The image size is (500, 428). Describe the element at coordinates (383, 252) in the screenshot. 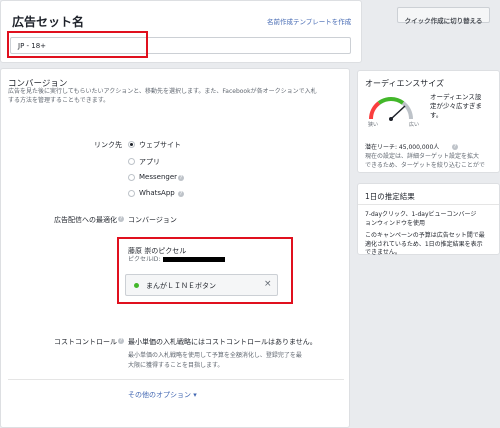

I see `estimate-note-line3: できません。` at that location.